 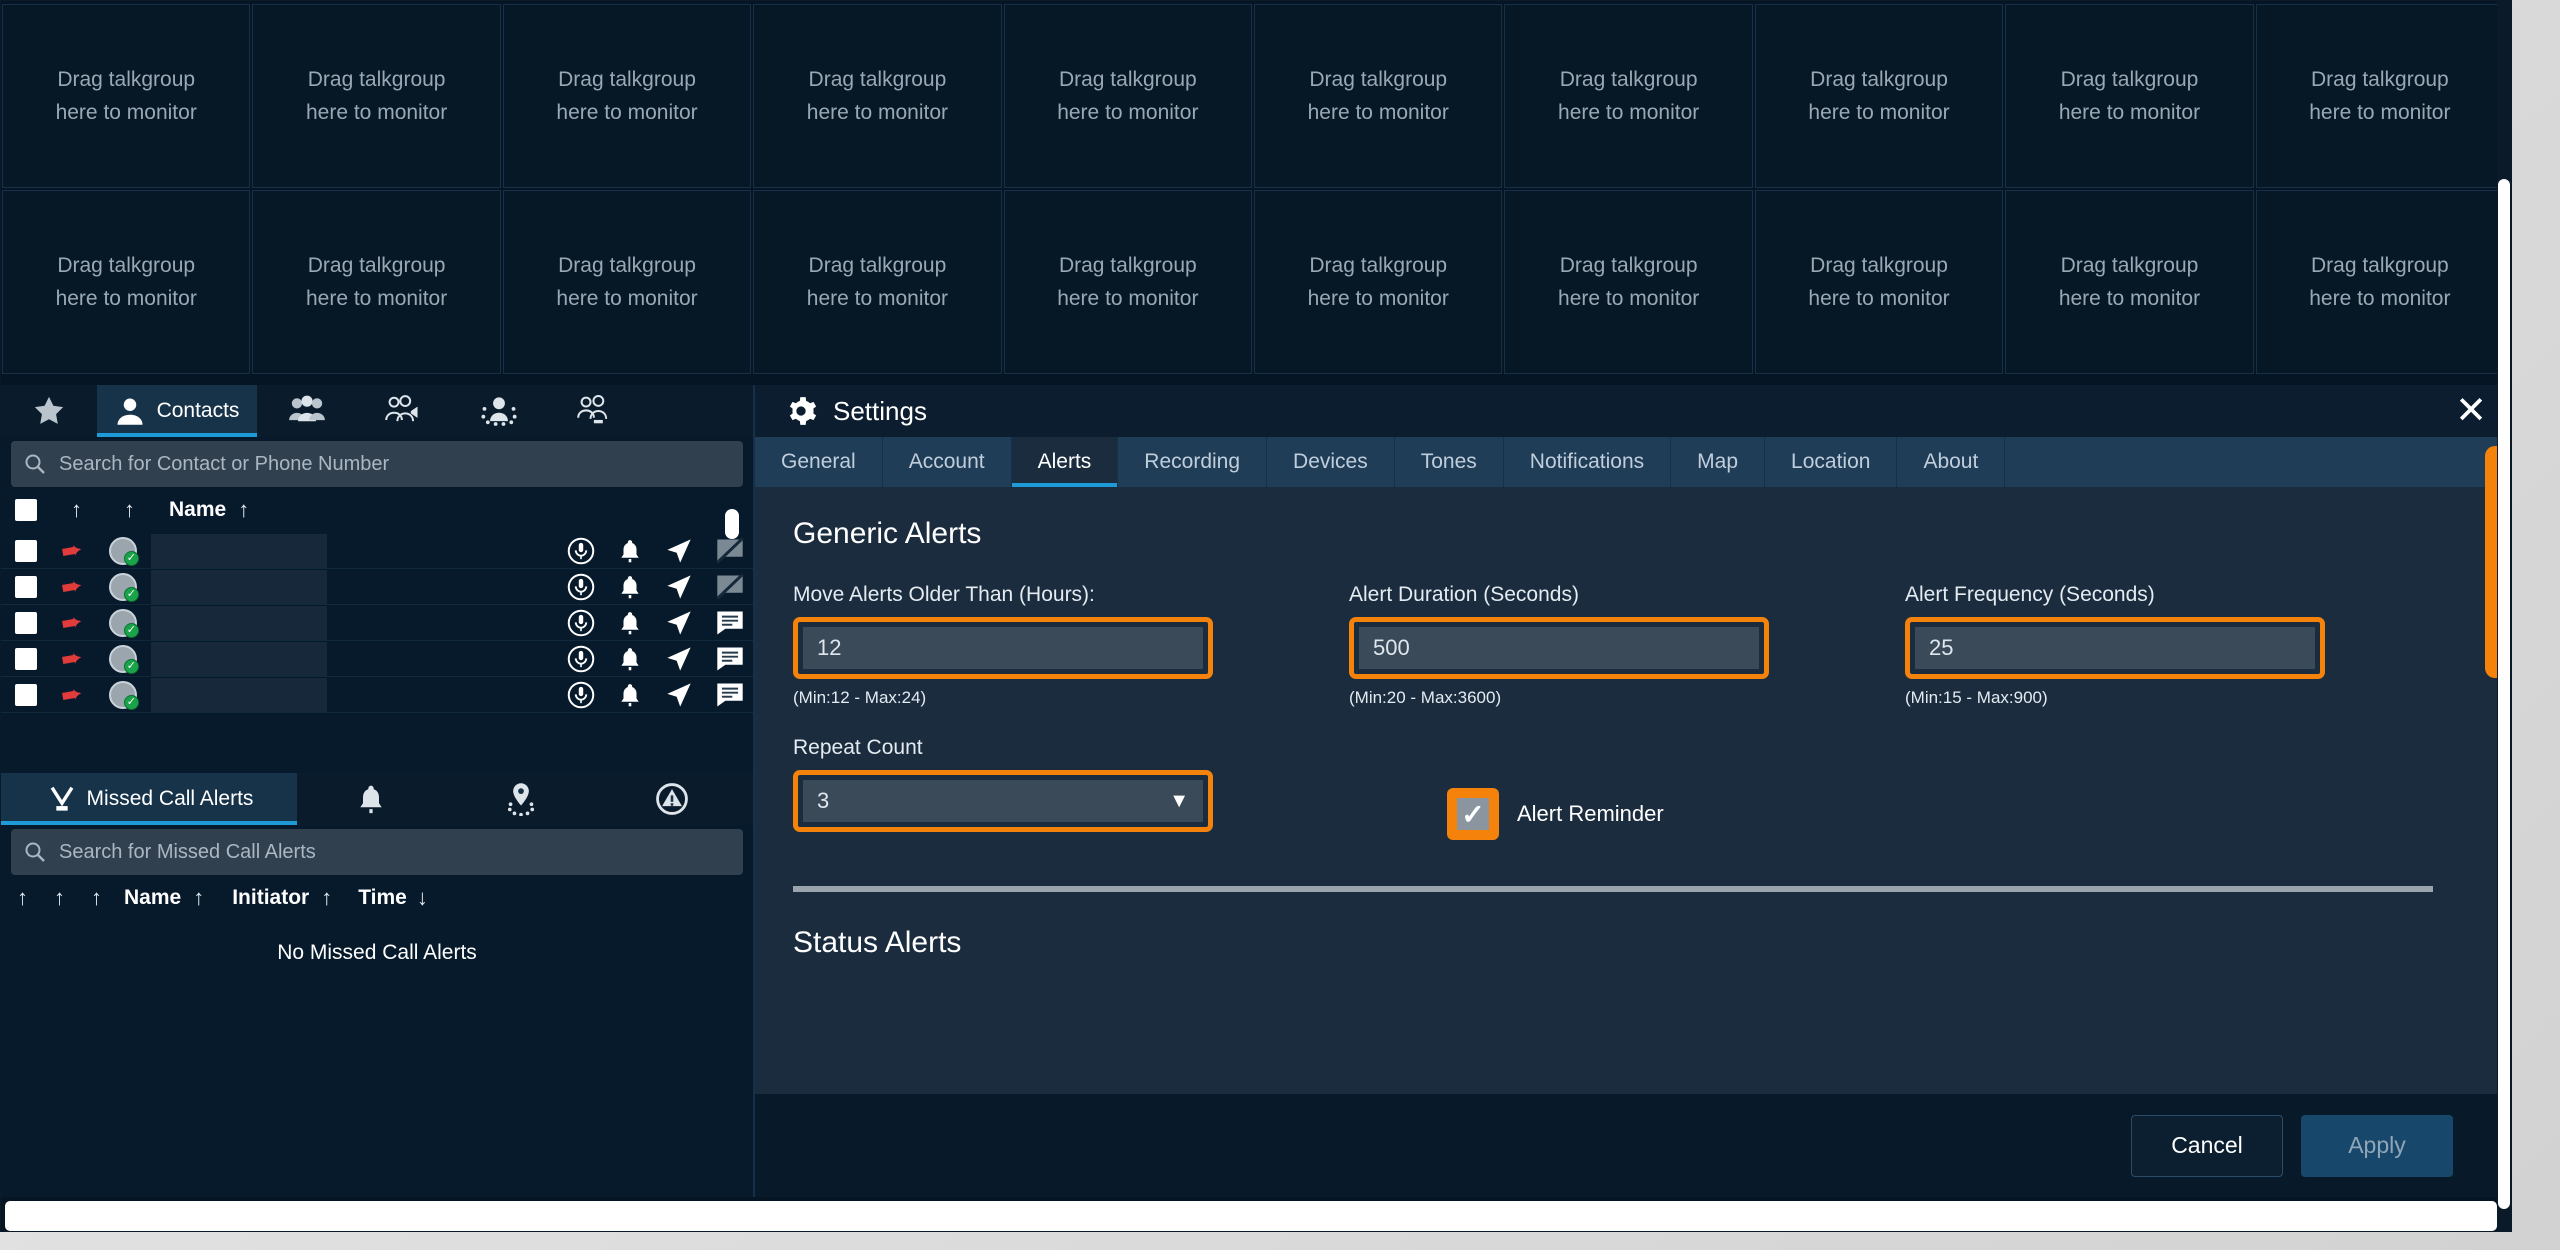 What do you see at coordinates (672, 799) in the screenshot?
I see `tab-emergency-alerts` at bounding box center [672, 799].